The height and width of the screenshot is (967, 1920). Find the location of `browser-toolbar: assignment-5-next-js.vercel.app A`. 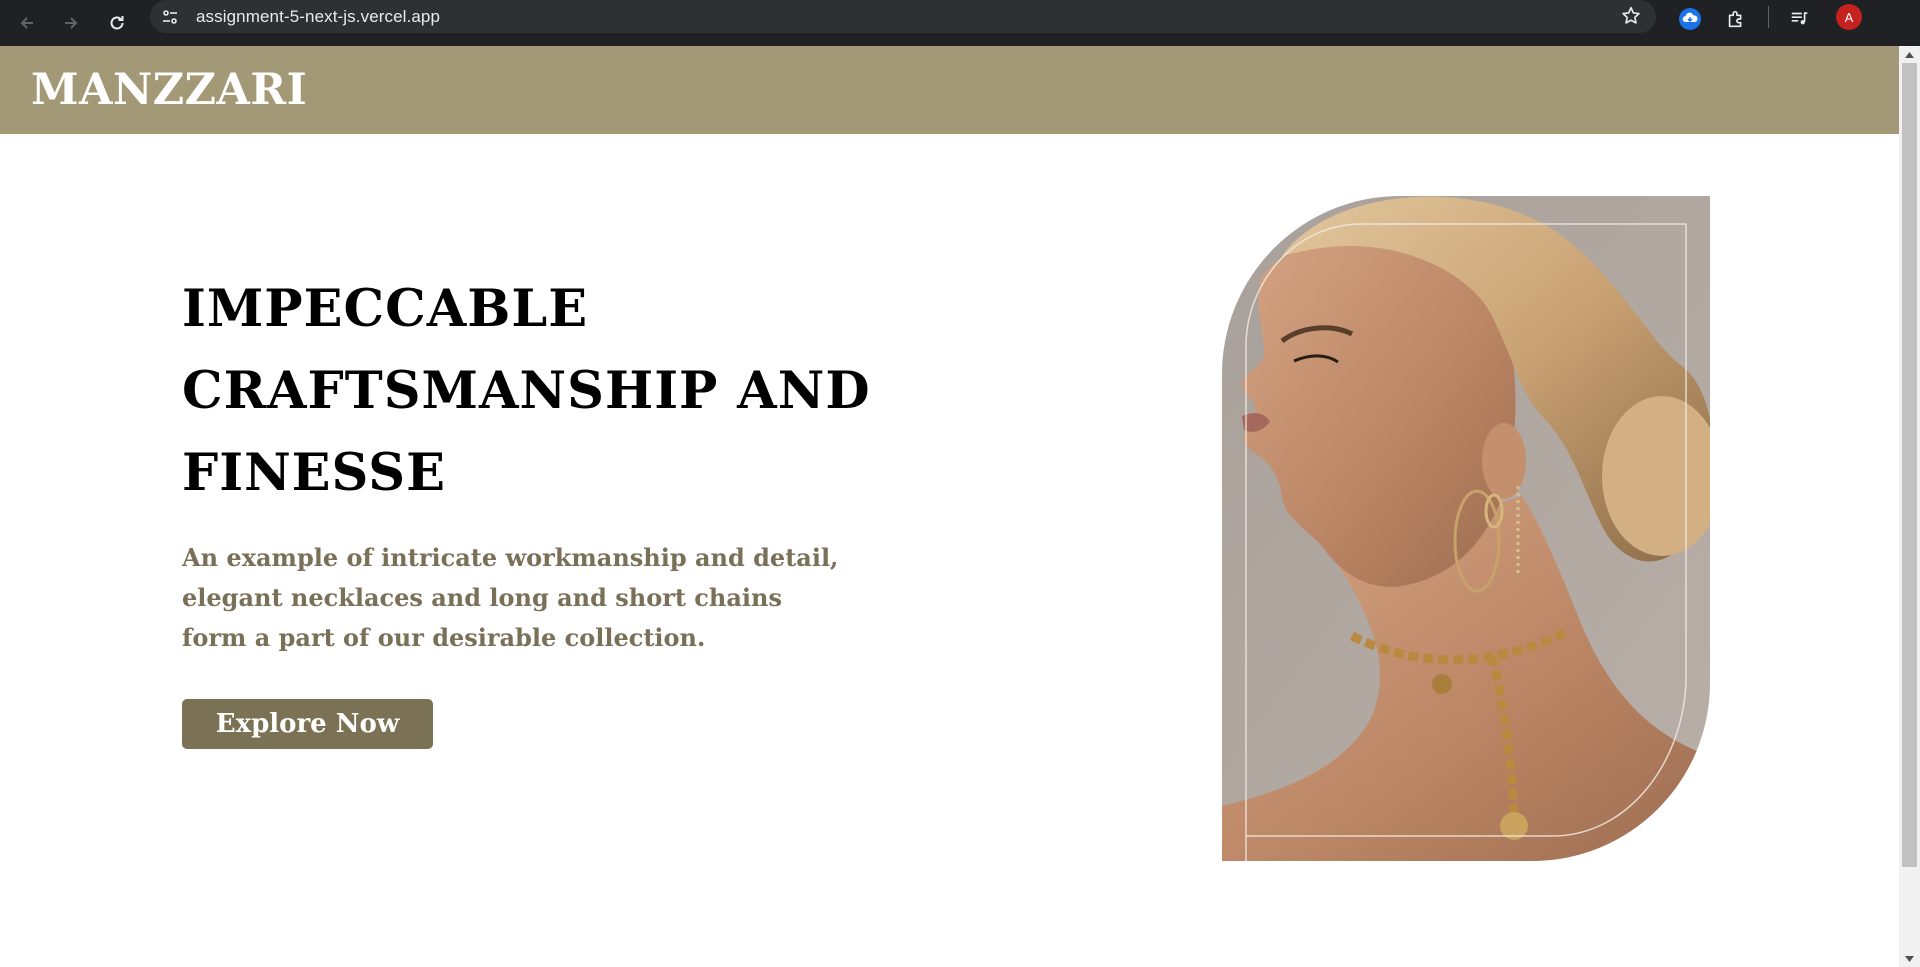

browser-toolbar: assignment-5-next-js.vercel.app A is located at coordinates (960, 23).